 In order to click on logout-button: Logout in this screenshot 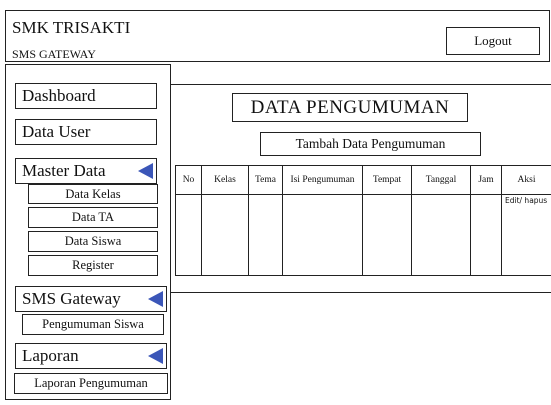, I will do `click(493, 41)`.